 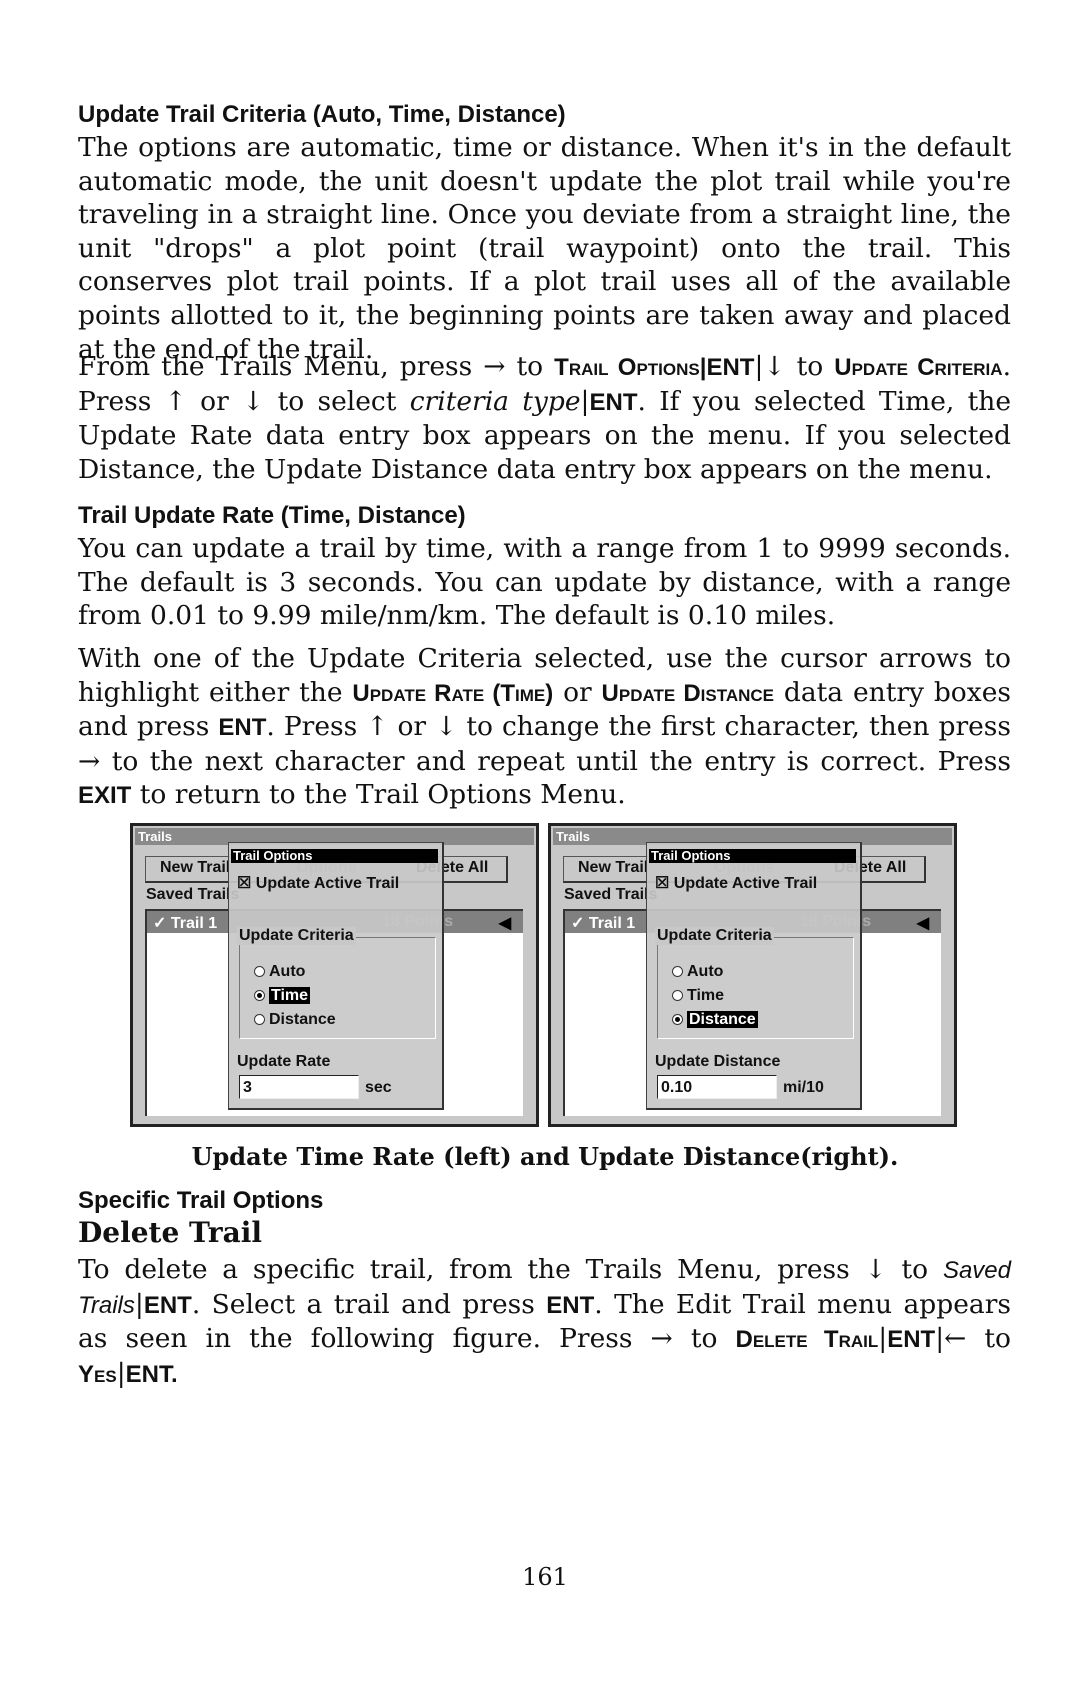 What do you see at coordinates (369, 1304) in the screenshot?
I see `text-segment: . Select a trail and press` at bounding box center [369, 1304].